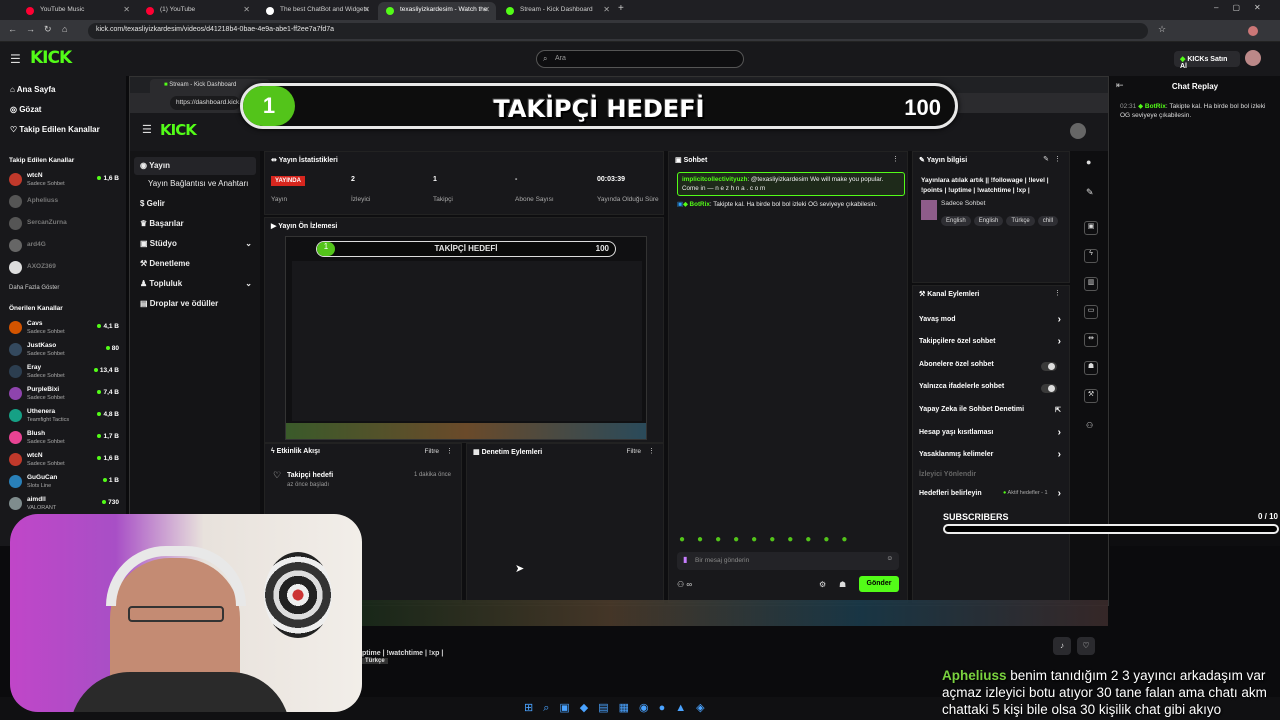 The width and height of the screenshot is (1280, 720). What do you see at coordinates (714, 179) in the screenshot?
I see `message-user: implicitcollectivityuzh` at bounding box center [714, 179].